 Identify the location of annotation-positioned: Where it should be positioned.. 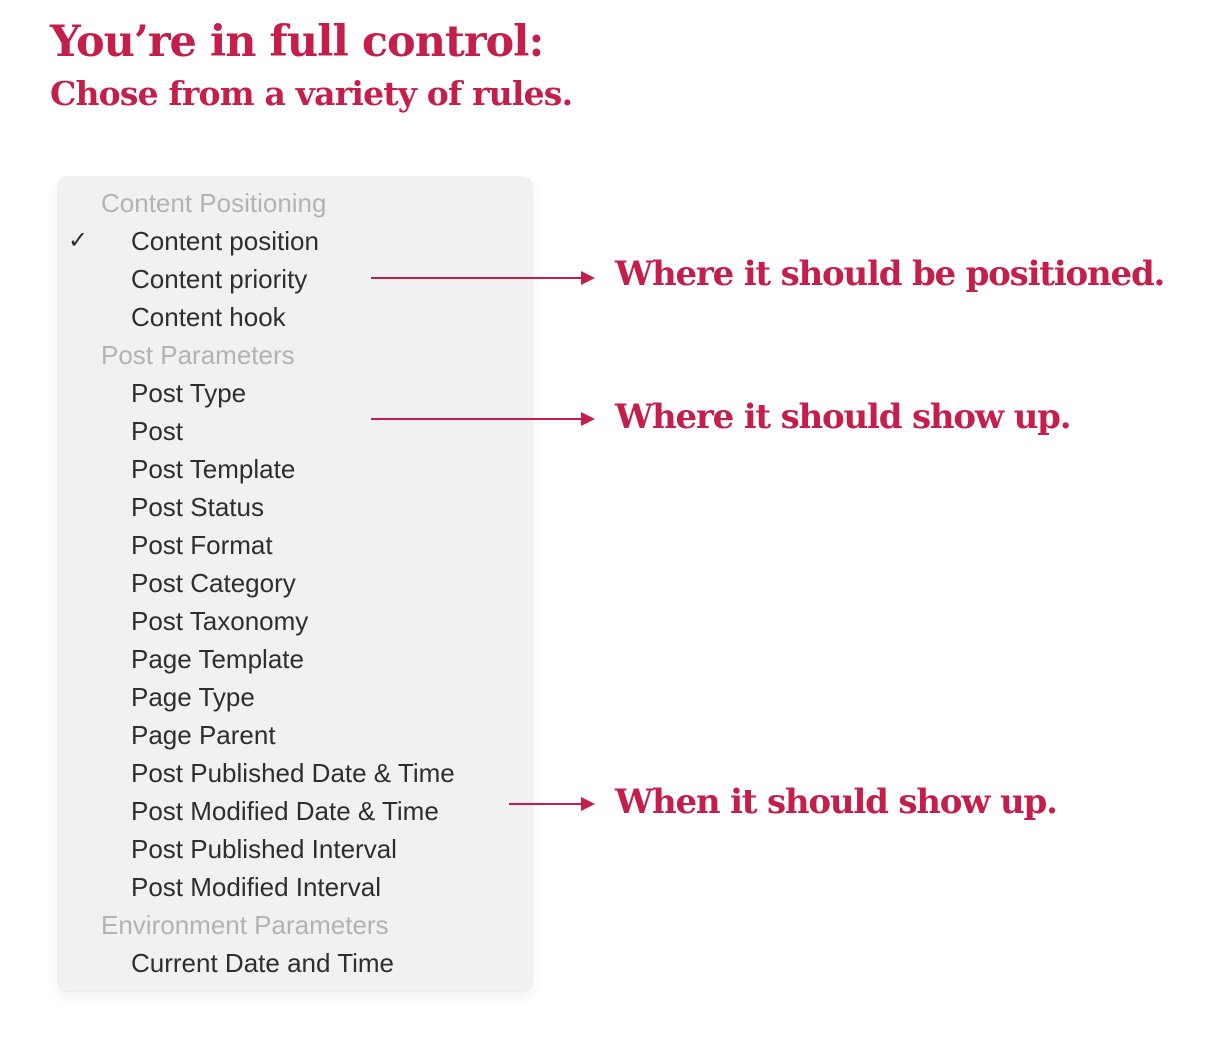
(890, 274).